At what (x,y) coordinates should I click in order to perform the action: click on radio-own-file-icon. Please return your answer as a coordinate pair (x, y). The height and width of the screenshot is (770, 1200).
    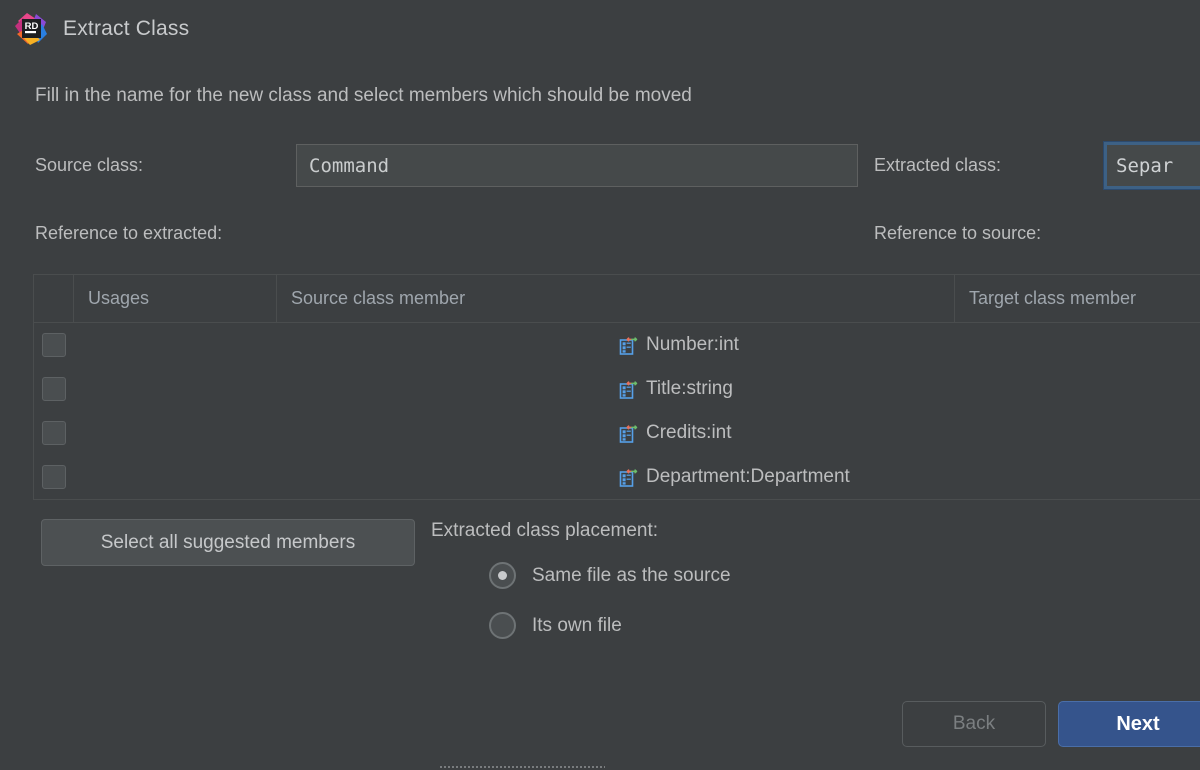
    Looking at the image, I should click on (502, 625).